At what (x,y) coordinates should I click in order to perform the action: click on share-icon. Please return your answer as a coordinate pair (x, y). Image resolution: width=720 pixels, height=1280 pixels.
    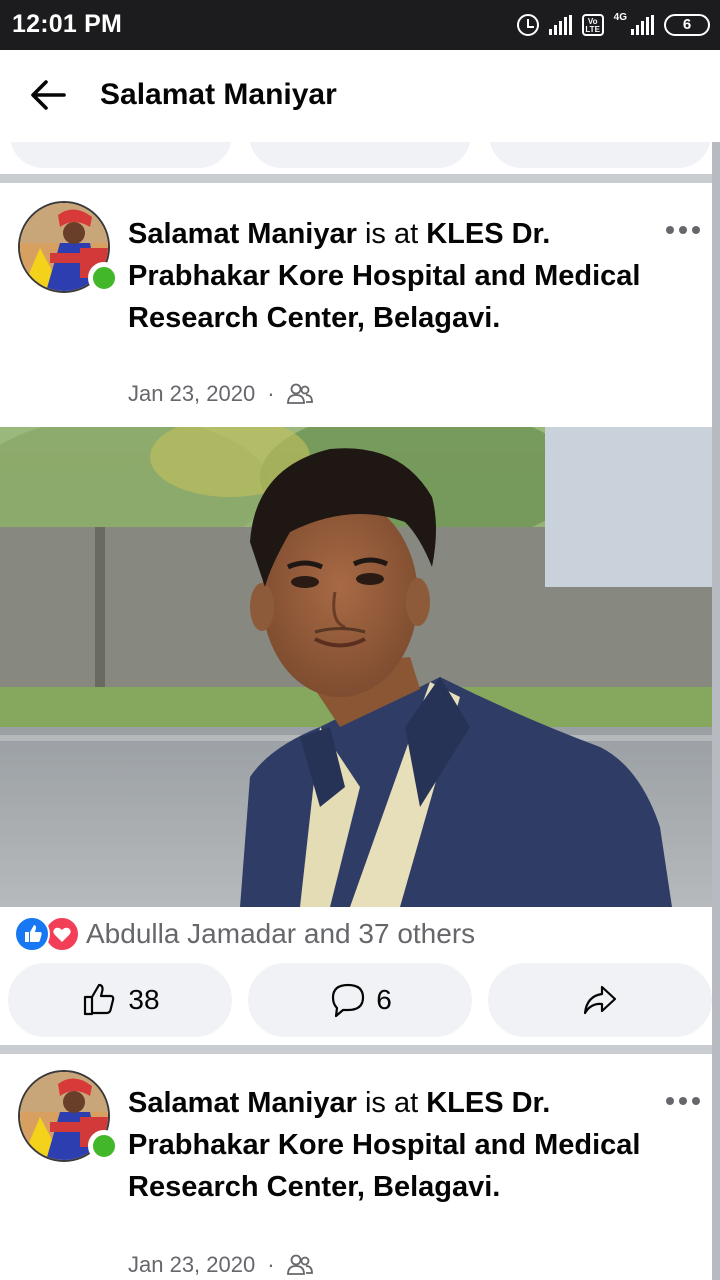
    Looking at the image, I should click on (600, 1000).